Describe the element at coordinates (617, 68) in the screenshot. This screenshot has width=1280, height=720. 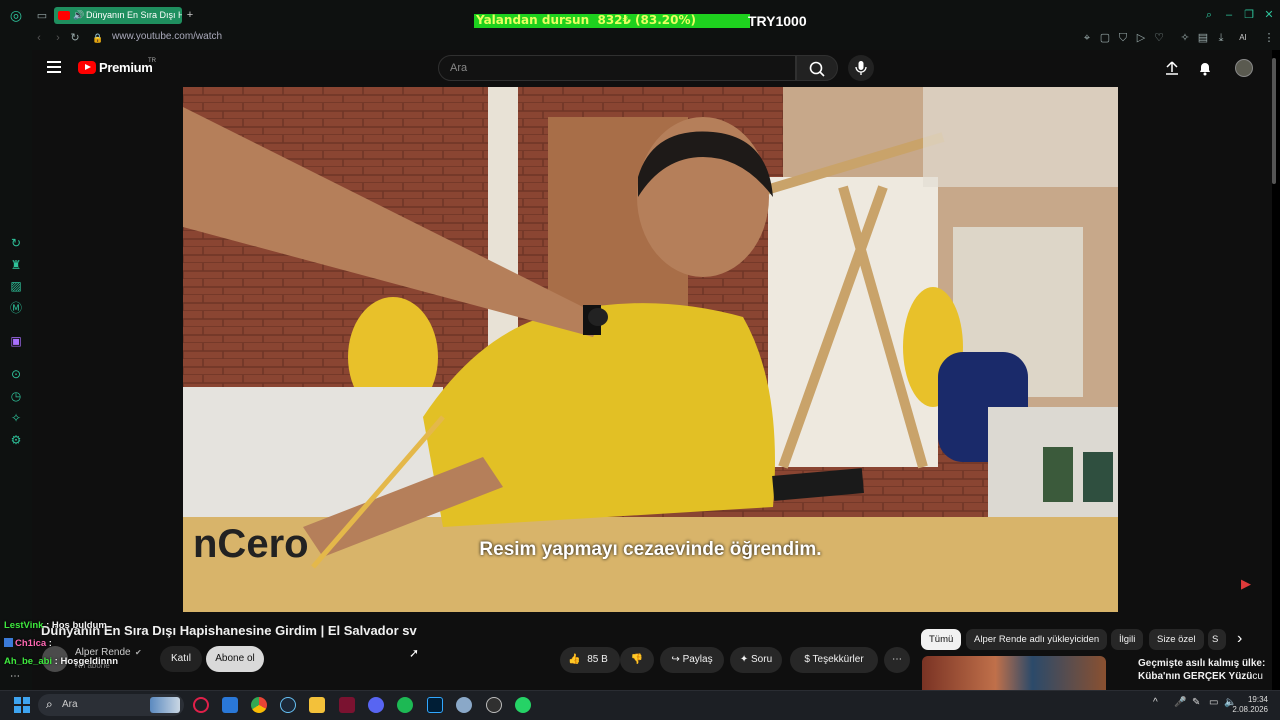
I see `search-input: Ara` at that location.